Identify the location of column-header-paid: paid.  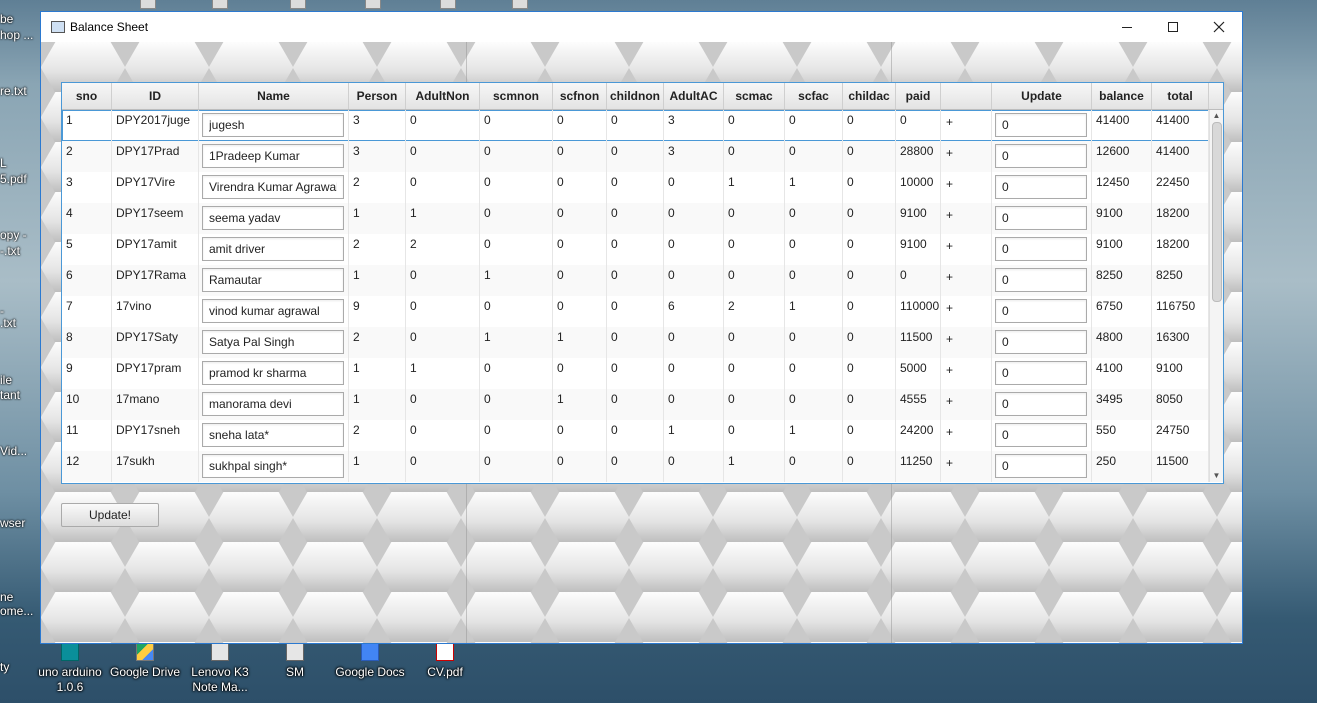
(918, 96).